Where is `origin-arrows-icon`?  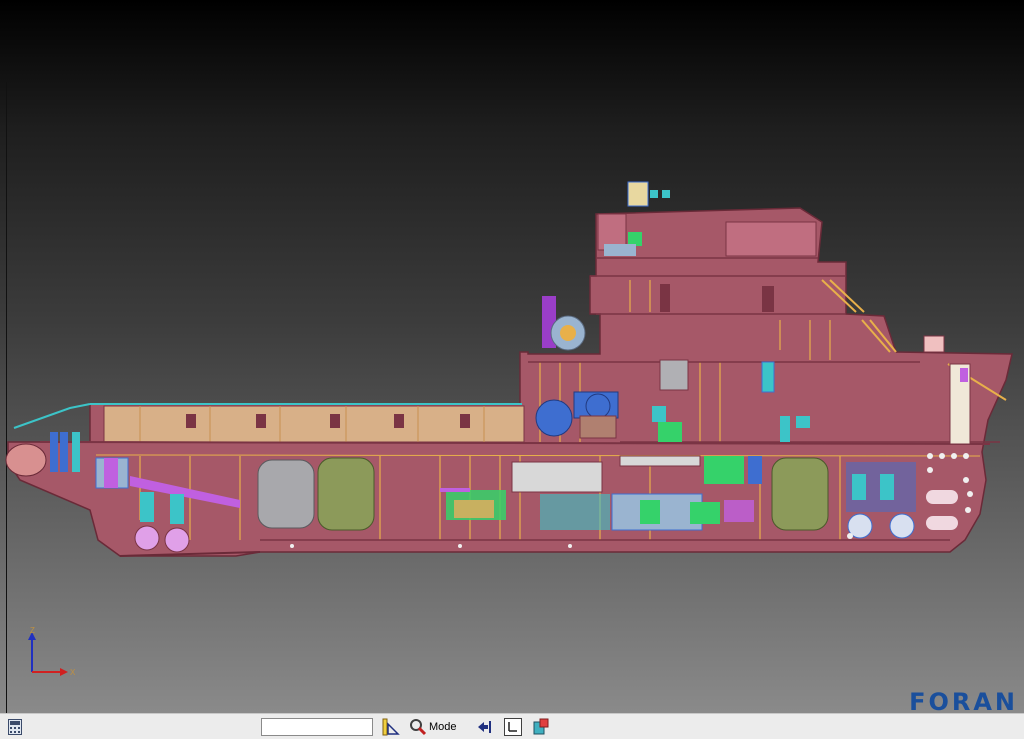 origin-arrows-icon is located at coordinates (484, 727).